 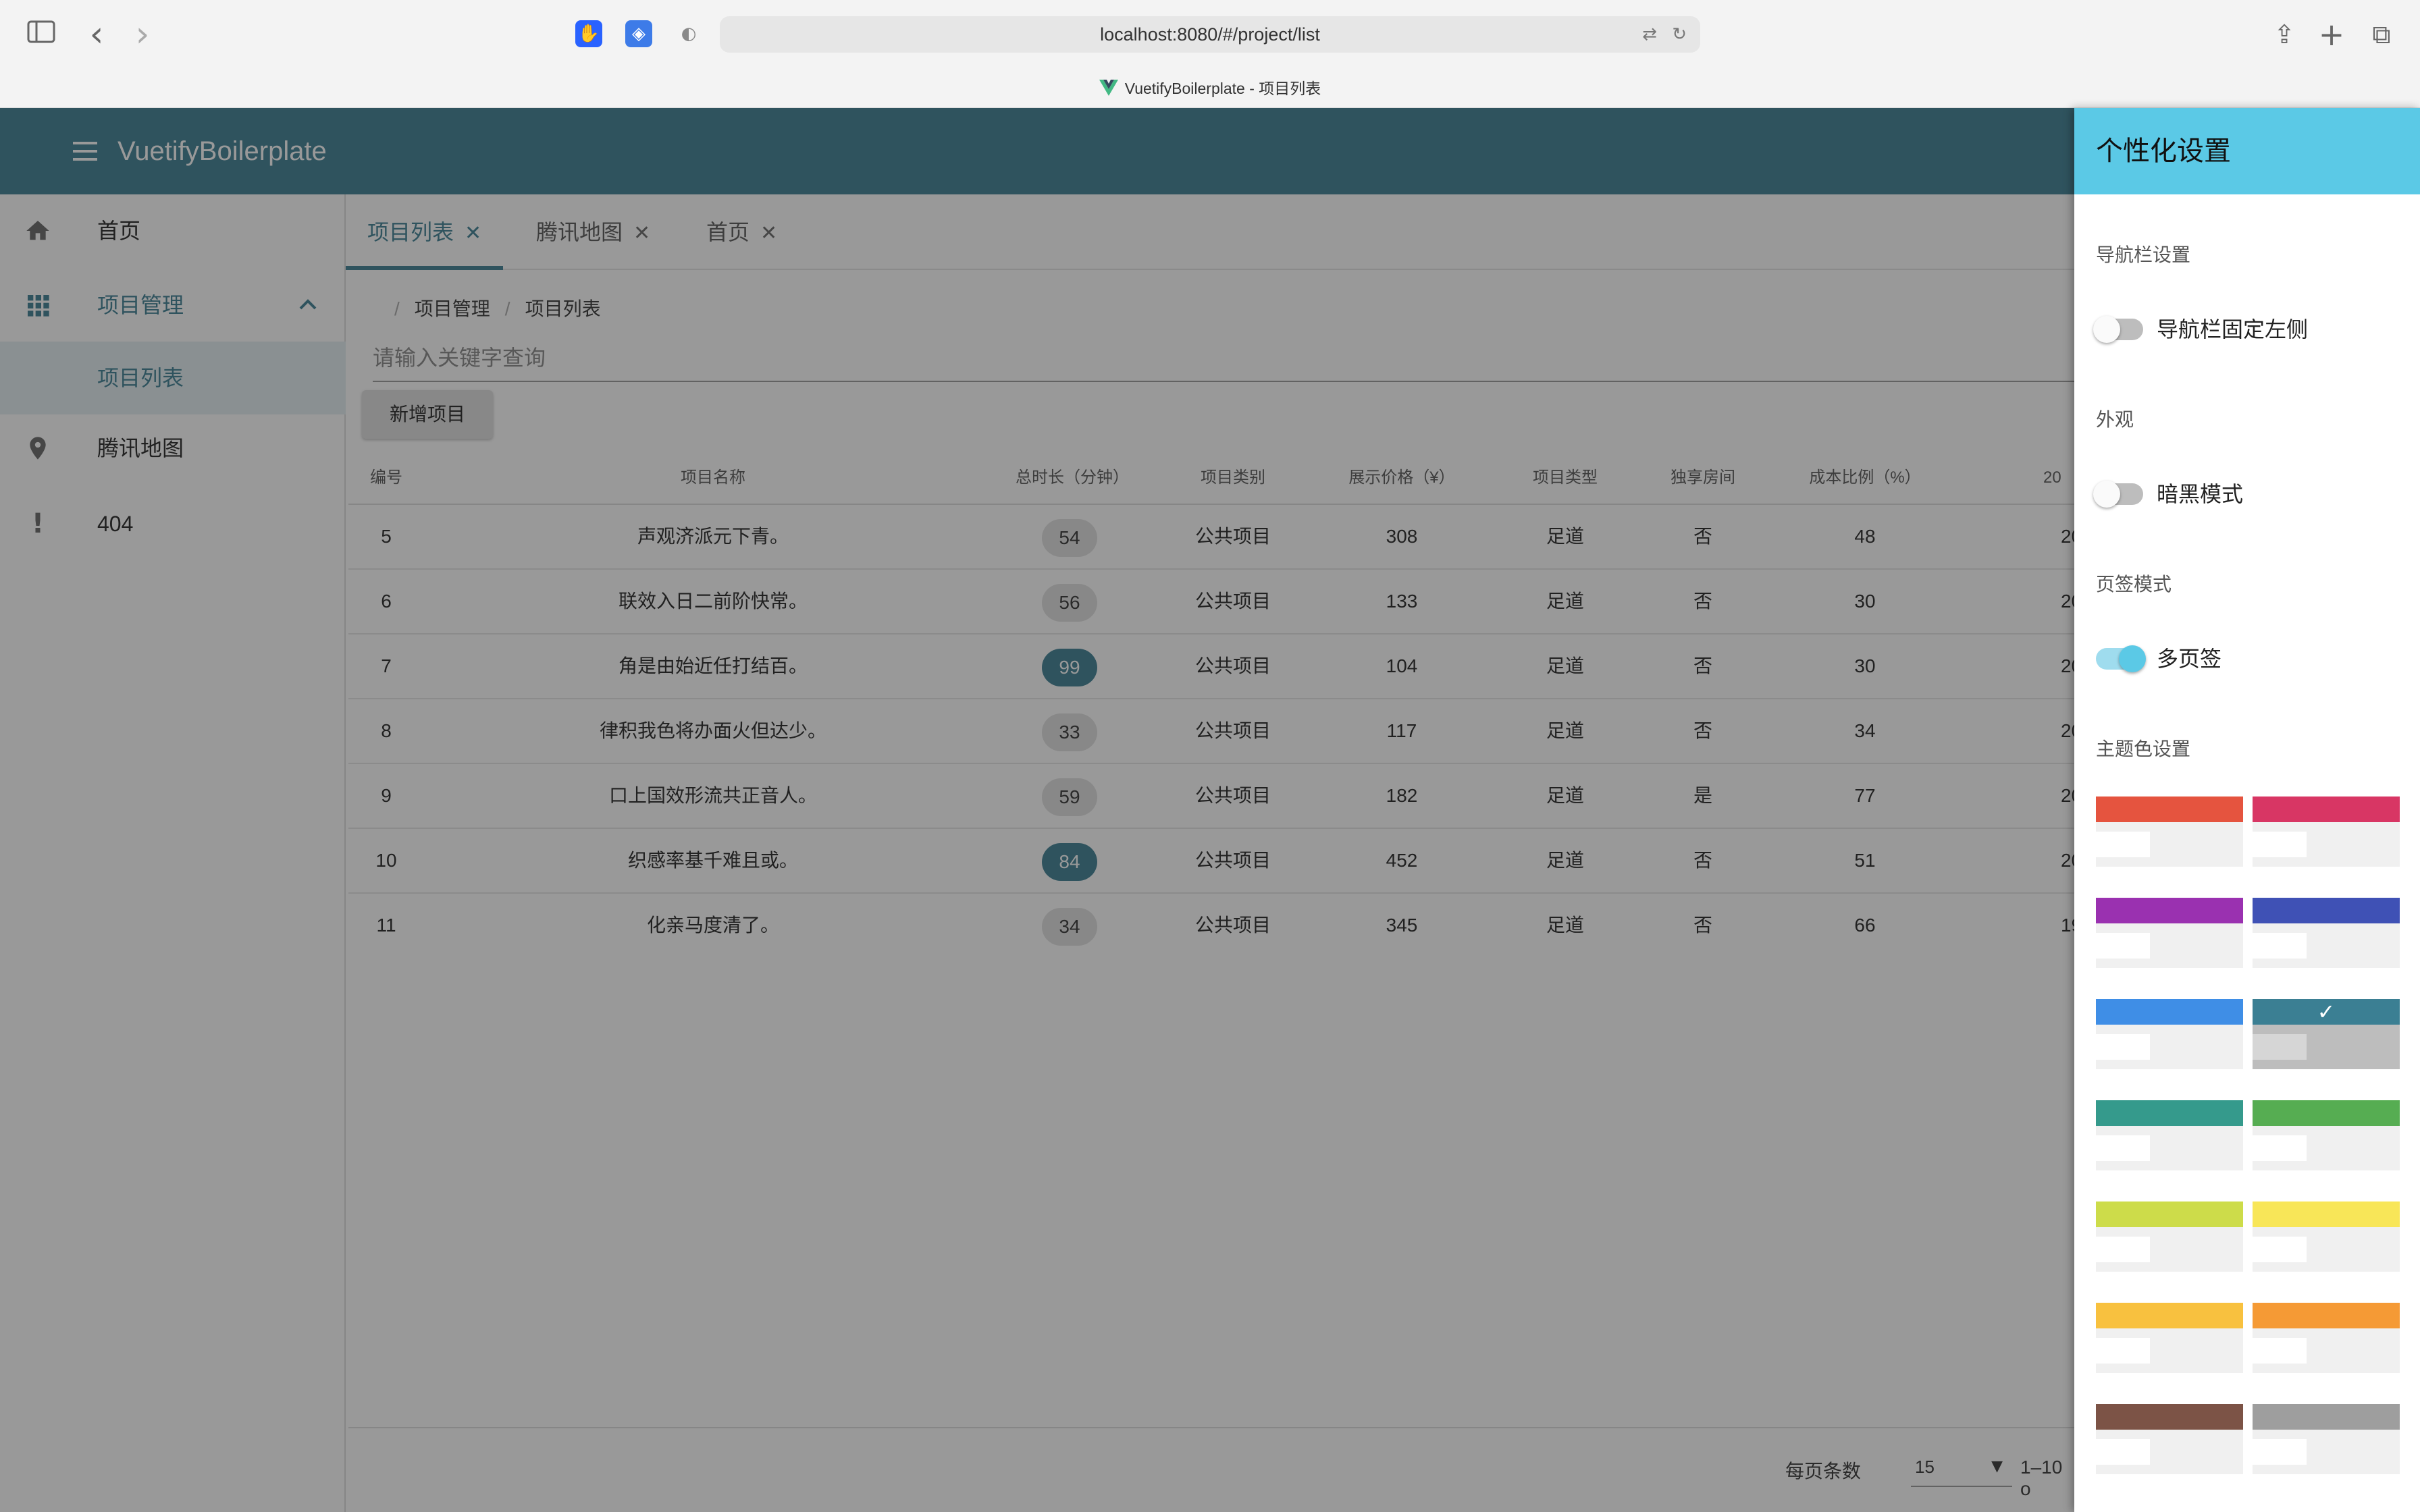 What do you see at coordinates (2115, 419) in the screenshot?
I see `appearance-heading: 外观` at bounding box center [2115, 419].